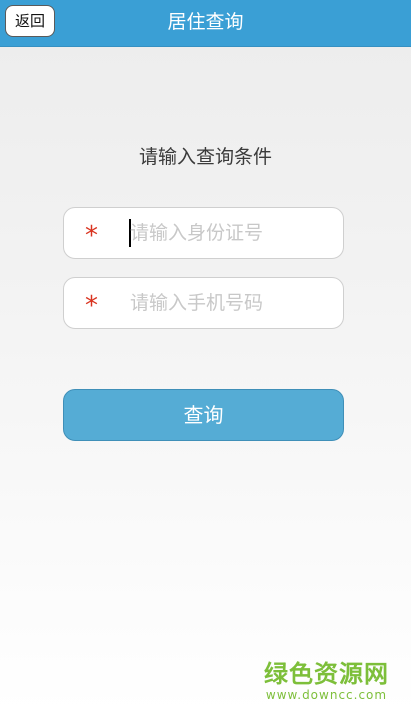 This screenshot has width=411, height=713. Describe the element at coordinates (205, 157) in the screenshot. I see `form-prompt: 请输入查询条件` at that location.